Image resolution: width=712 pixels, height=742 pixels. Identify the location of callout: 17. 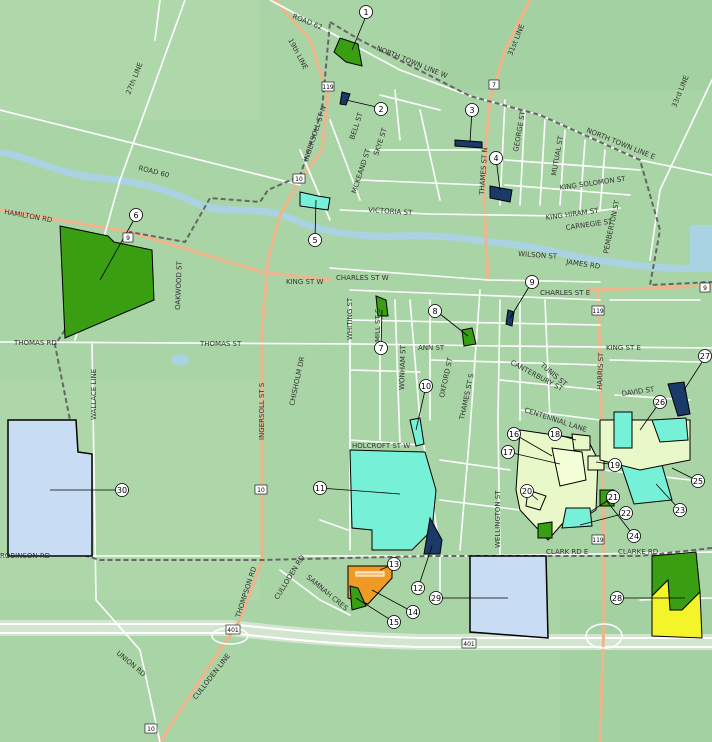
(508, 452).